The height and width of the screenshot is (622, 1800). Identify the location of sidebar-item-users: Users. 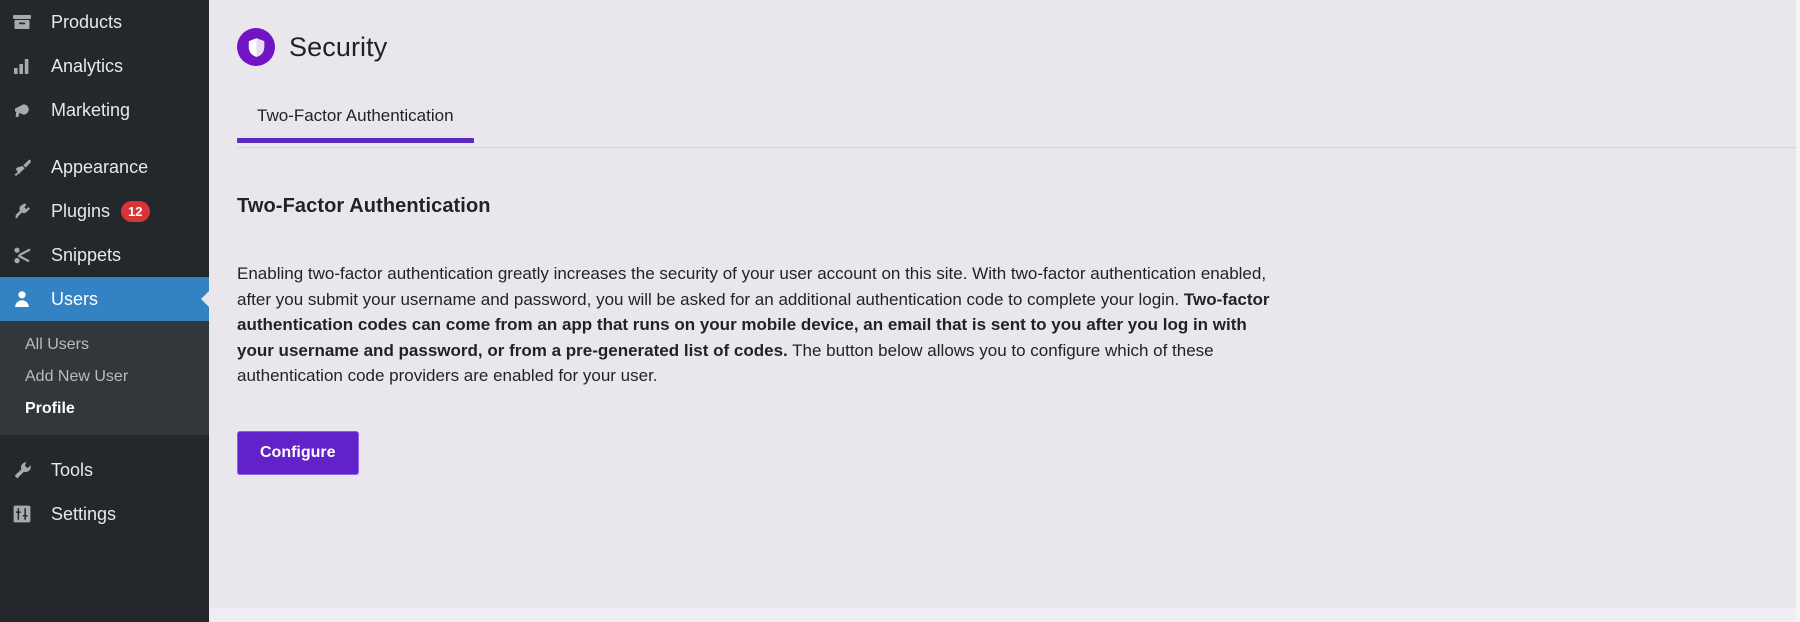
(104, 299).